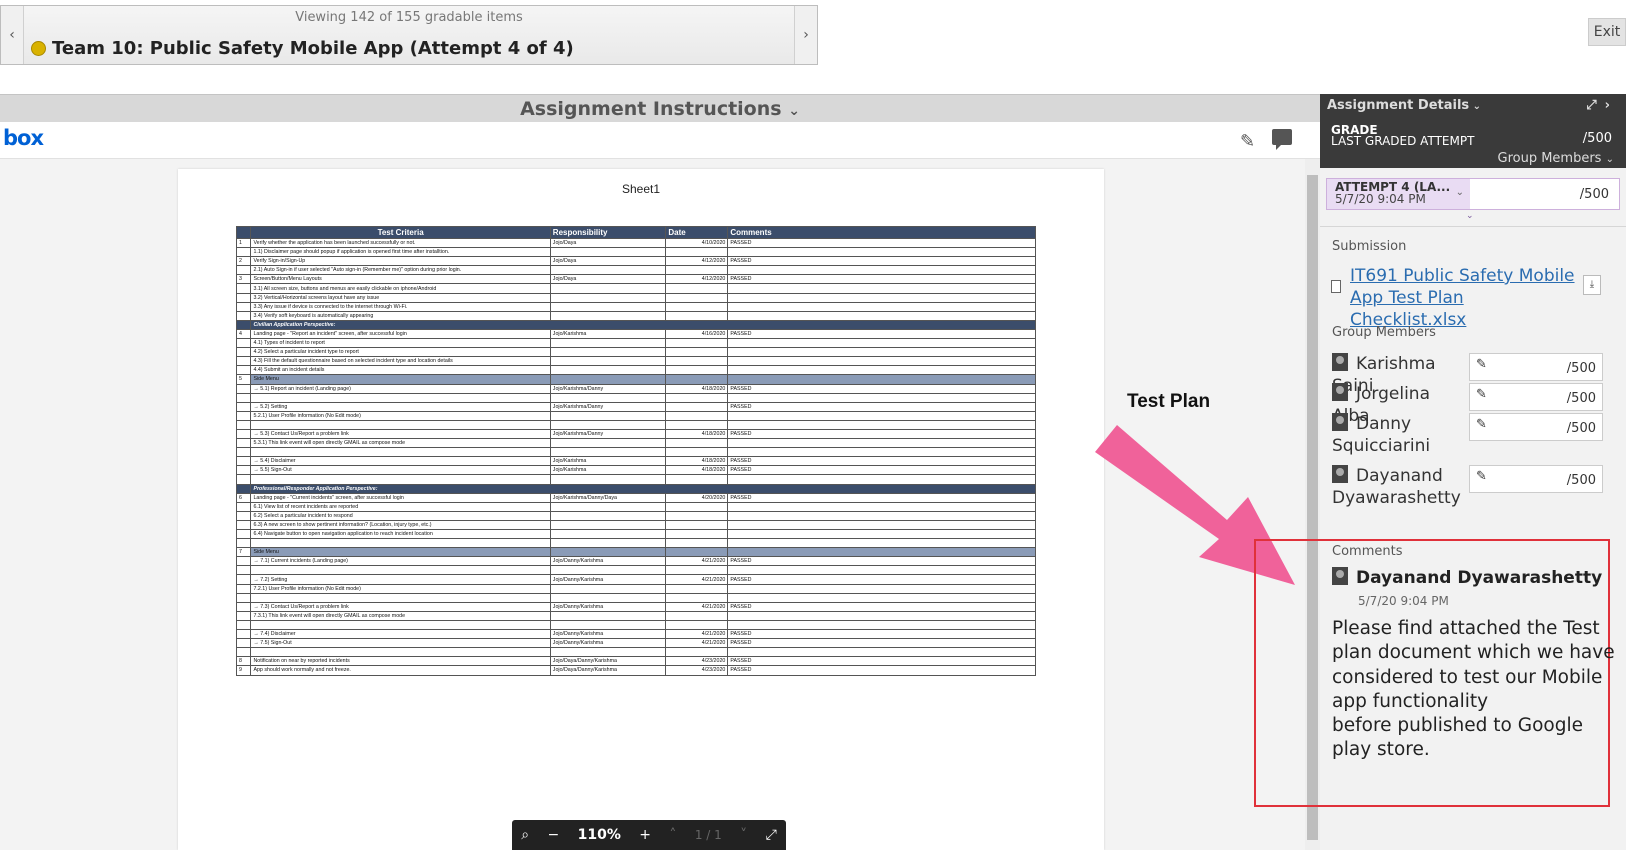 The image size is (1626, 850). Describe the element at coordinates (525, 835) in the screenshot. I see `search-icon: ⌕` at that location.